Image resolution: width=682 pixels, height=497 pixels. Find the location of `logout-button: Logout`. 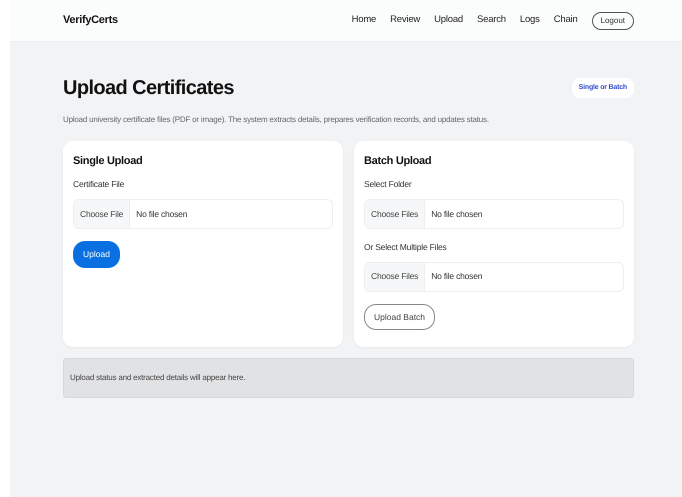

logout-button: Logout is located at coordinates (613, 21).